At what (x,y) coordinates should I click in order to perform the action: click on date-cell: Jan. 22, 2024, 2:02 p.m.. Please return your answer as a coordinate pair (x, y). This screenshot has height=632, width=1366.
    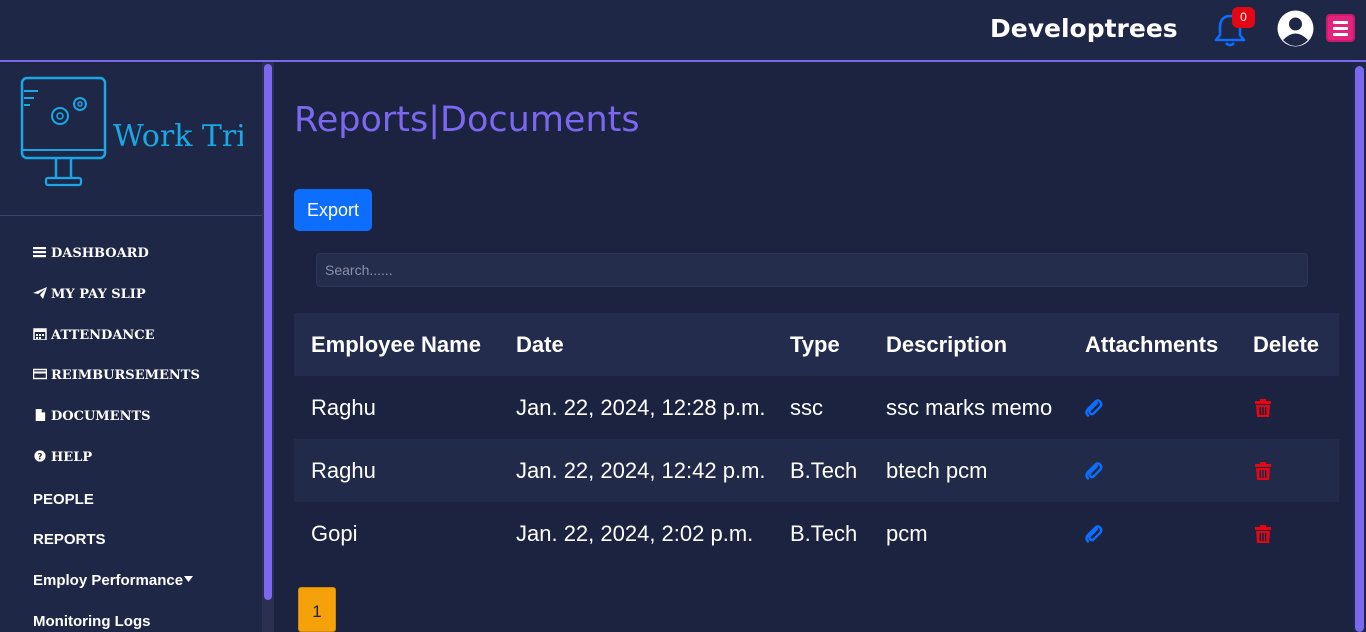
    Looking at the image, I should click on (635, 533).